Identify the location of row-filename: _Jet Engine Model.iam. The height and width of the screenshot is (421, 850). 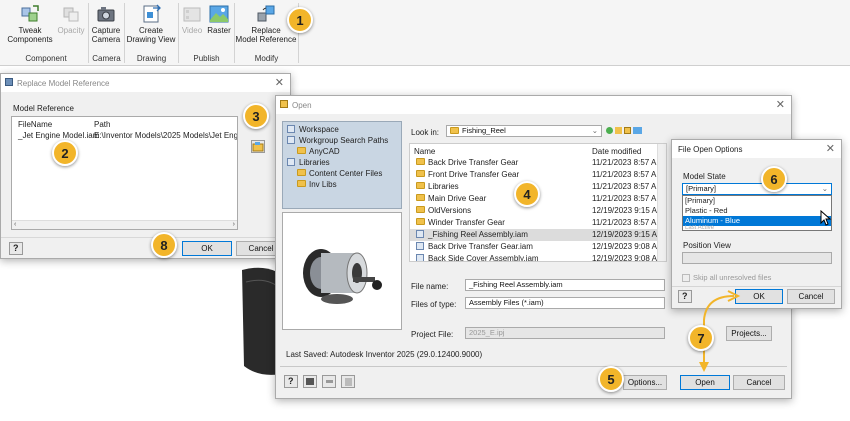
(59, 135).